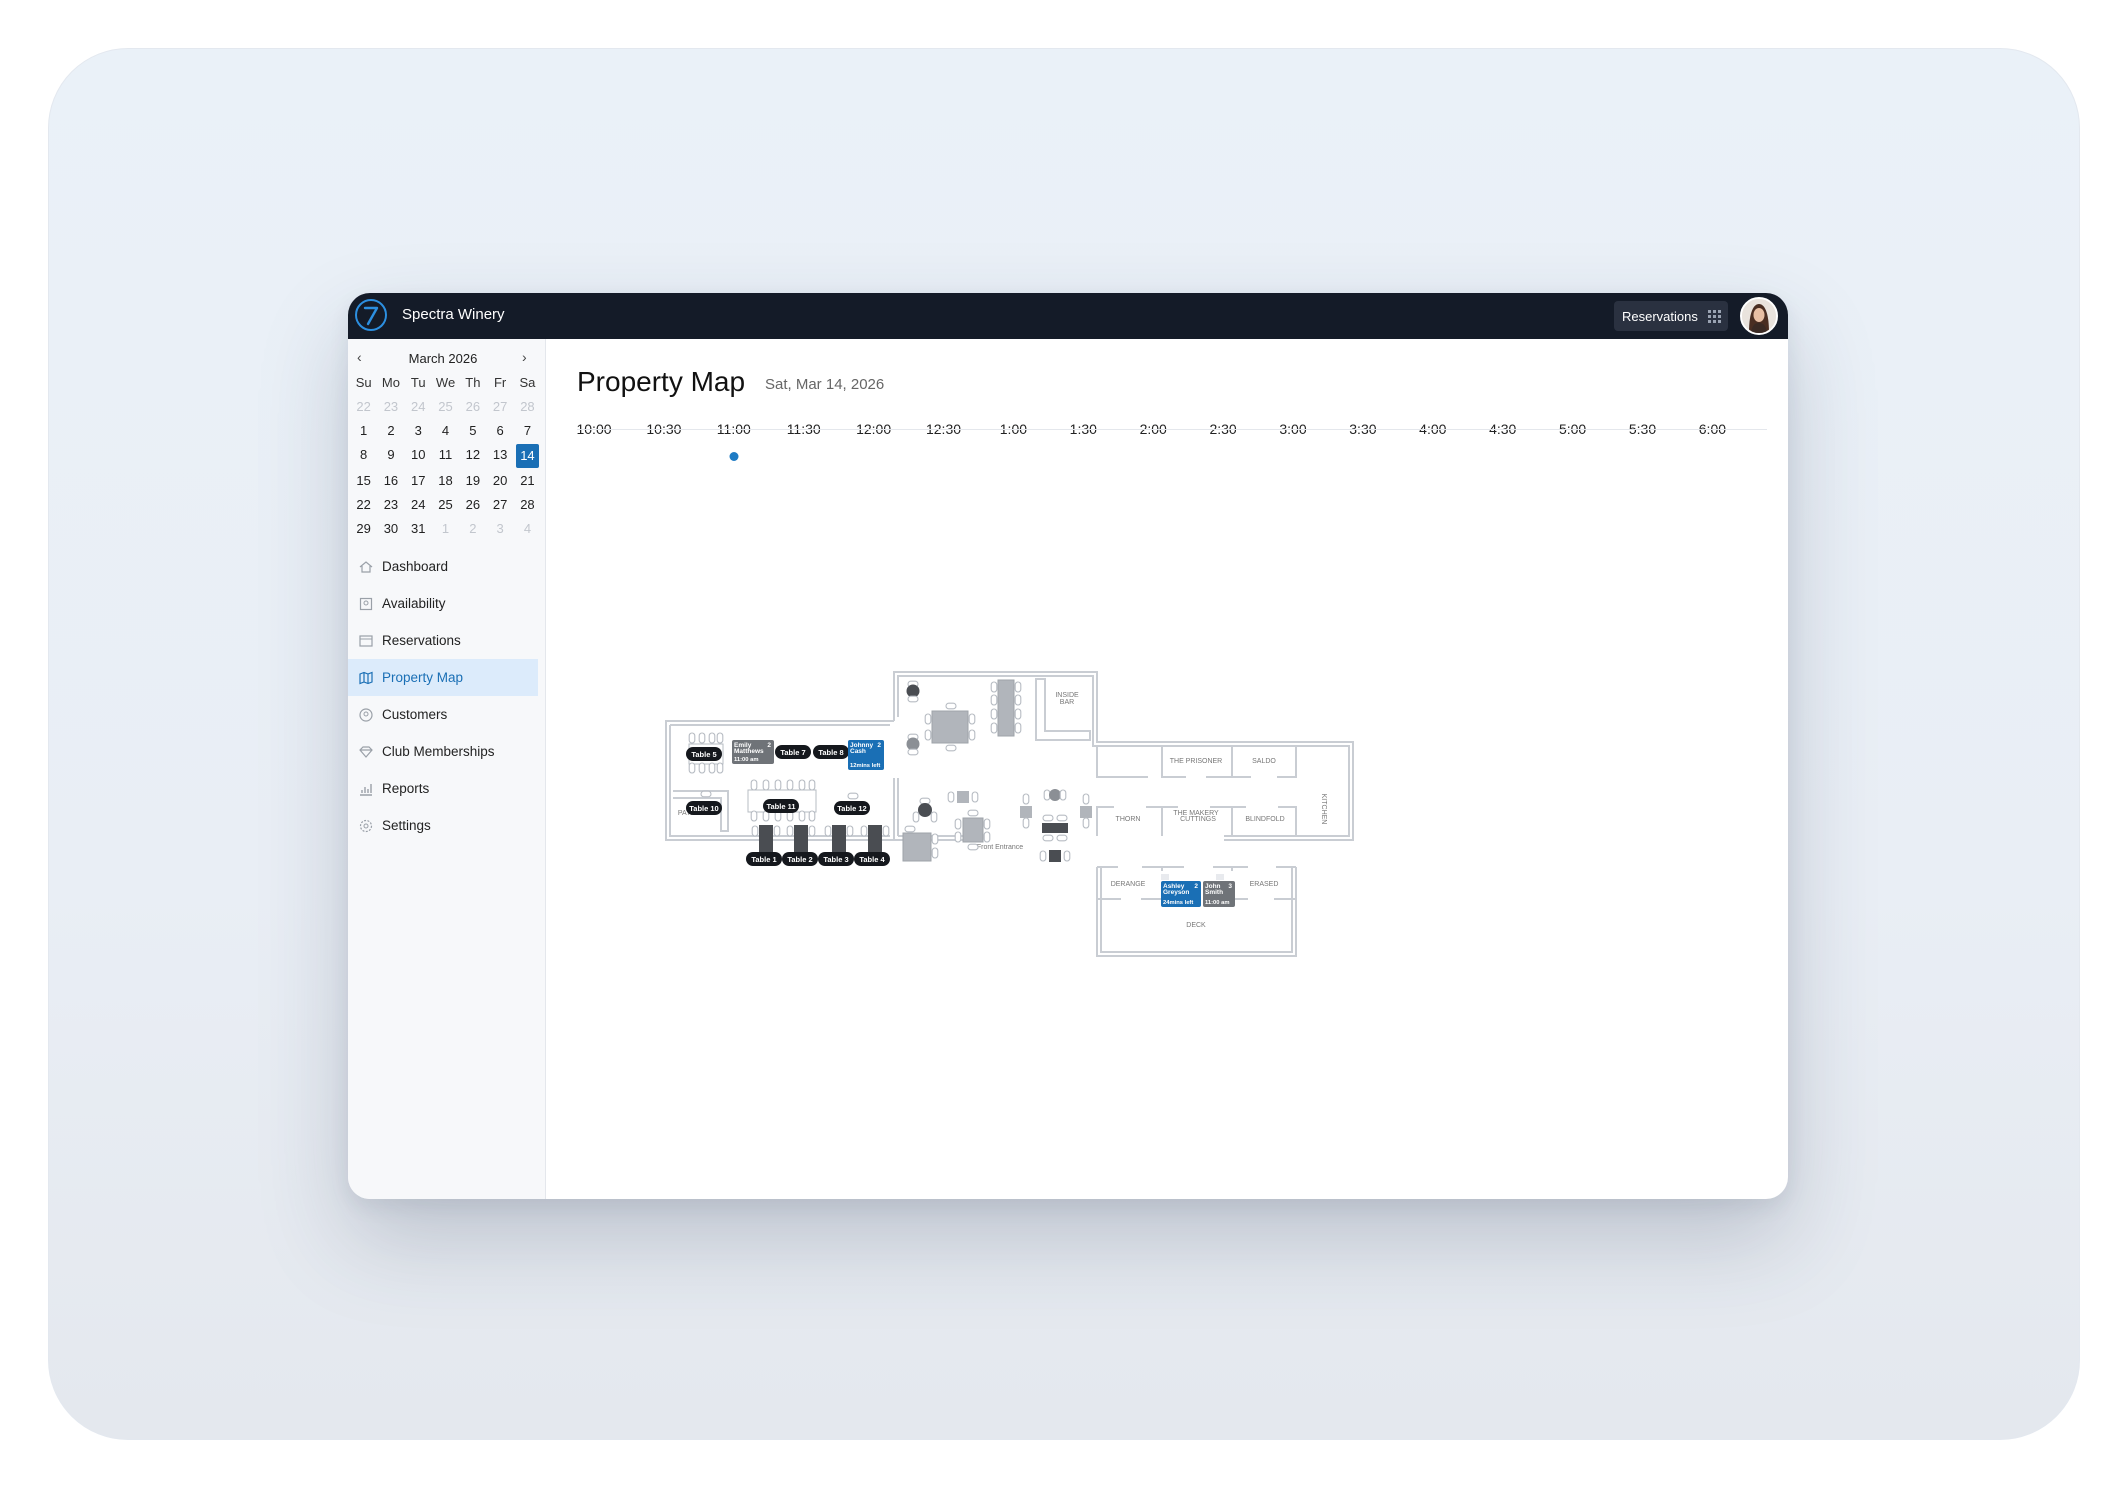  What do you see at coordinates (445, 481) in the screenshot?
I see `calendar-day: 18` at bounding box center [445, 481].